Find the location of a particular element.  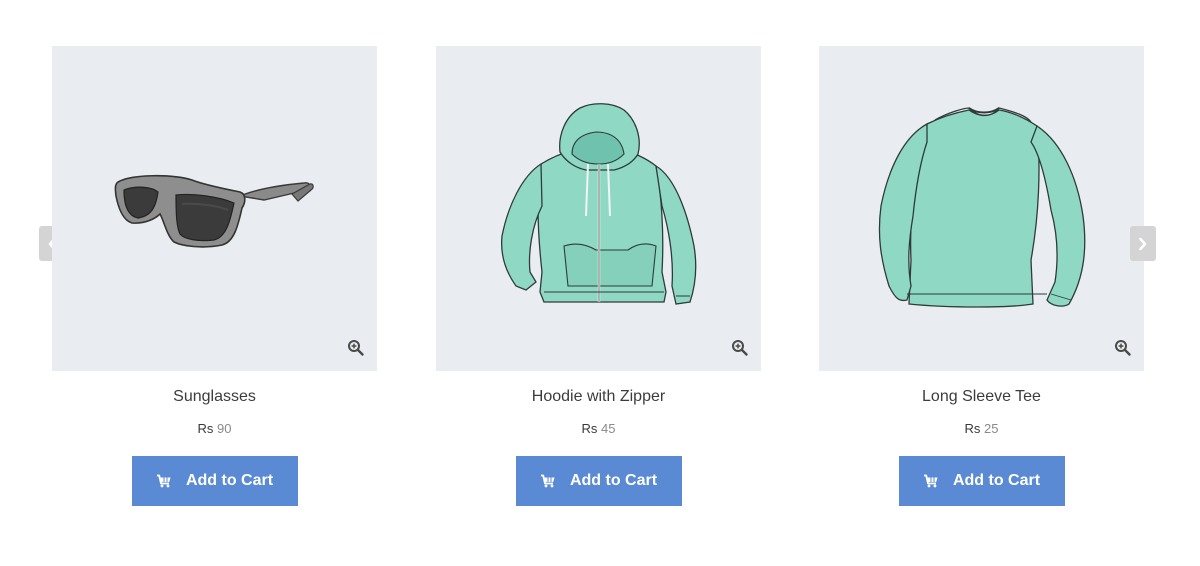

product-price: Rs 90 is located at coordinates (214, 429).